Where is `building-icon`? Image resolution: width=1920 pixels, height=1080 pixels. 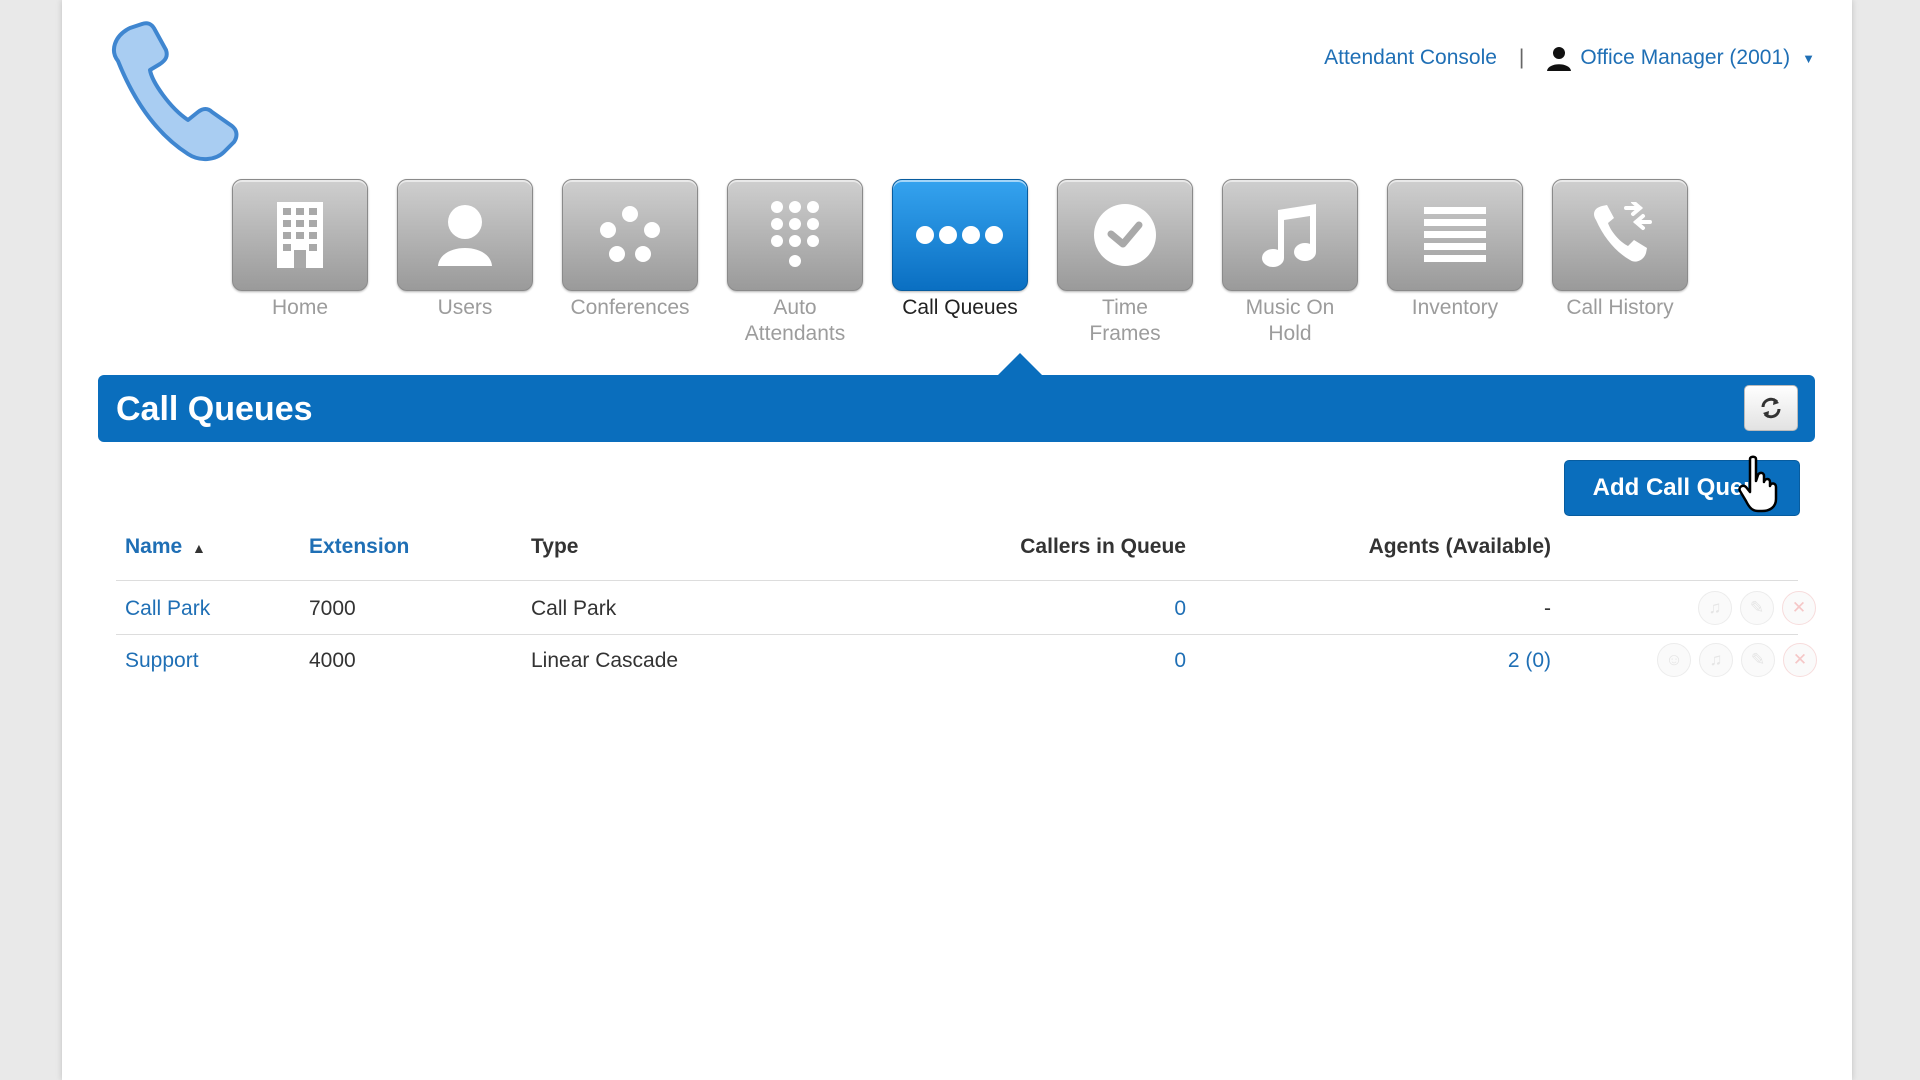 building-icon is located at coordinates (300, 235).